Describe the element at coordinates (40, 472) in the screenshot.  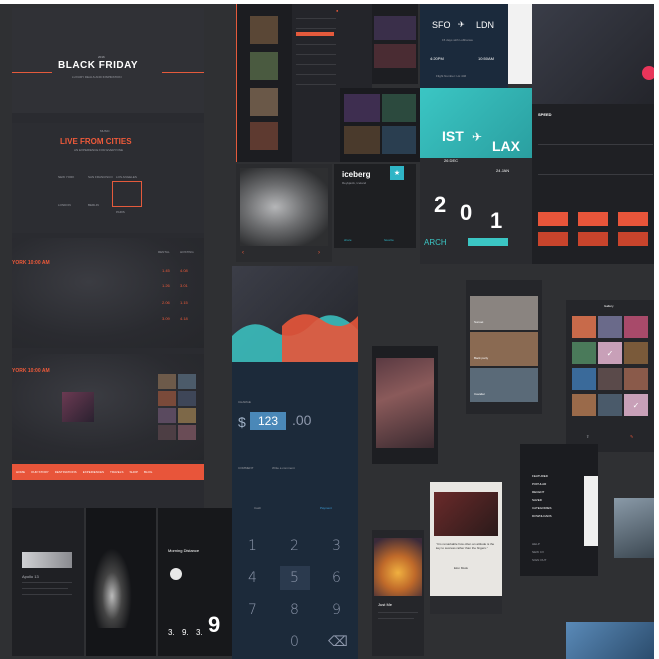
I see `nav-item-story: OUR STORY` at that location.